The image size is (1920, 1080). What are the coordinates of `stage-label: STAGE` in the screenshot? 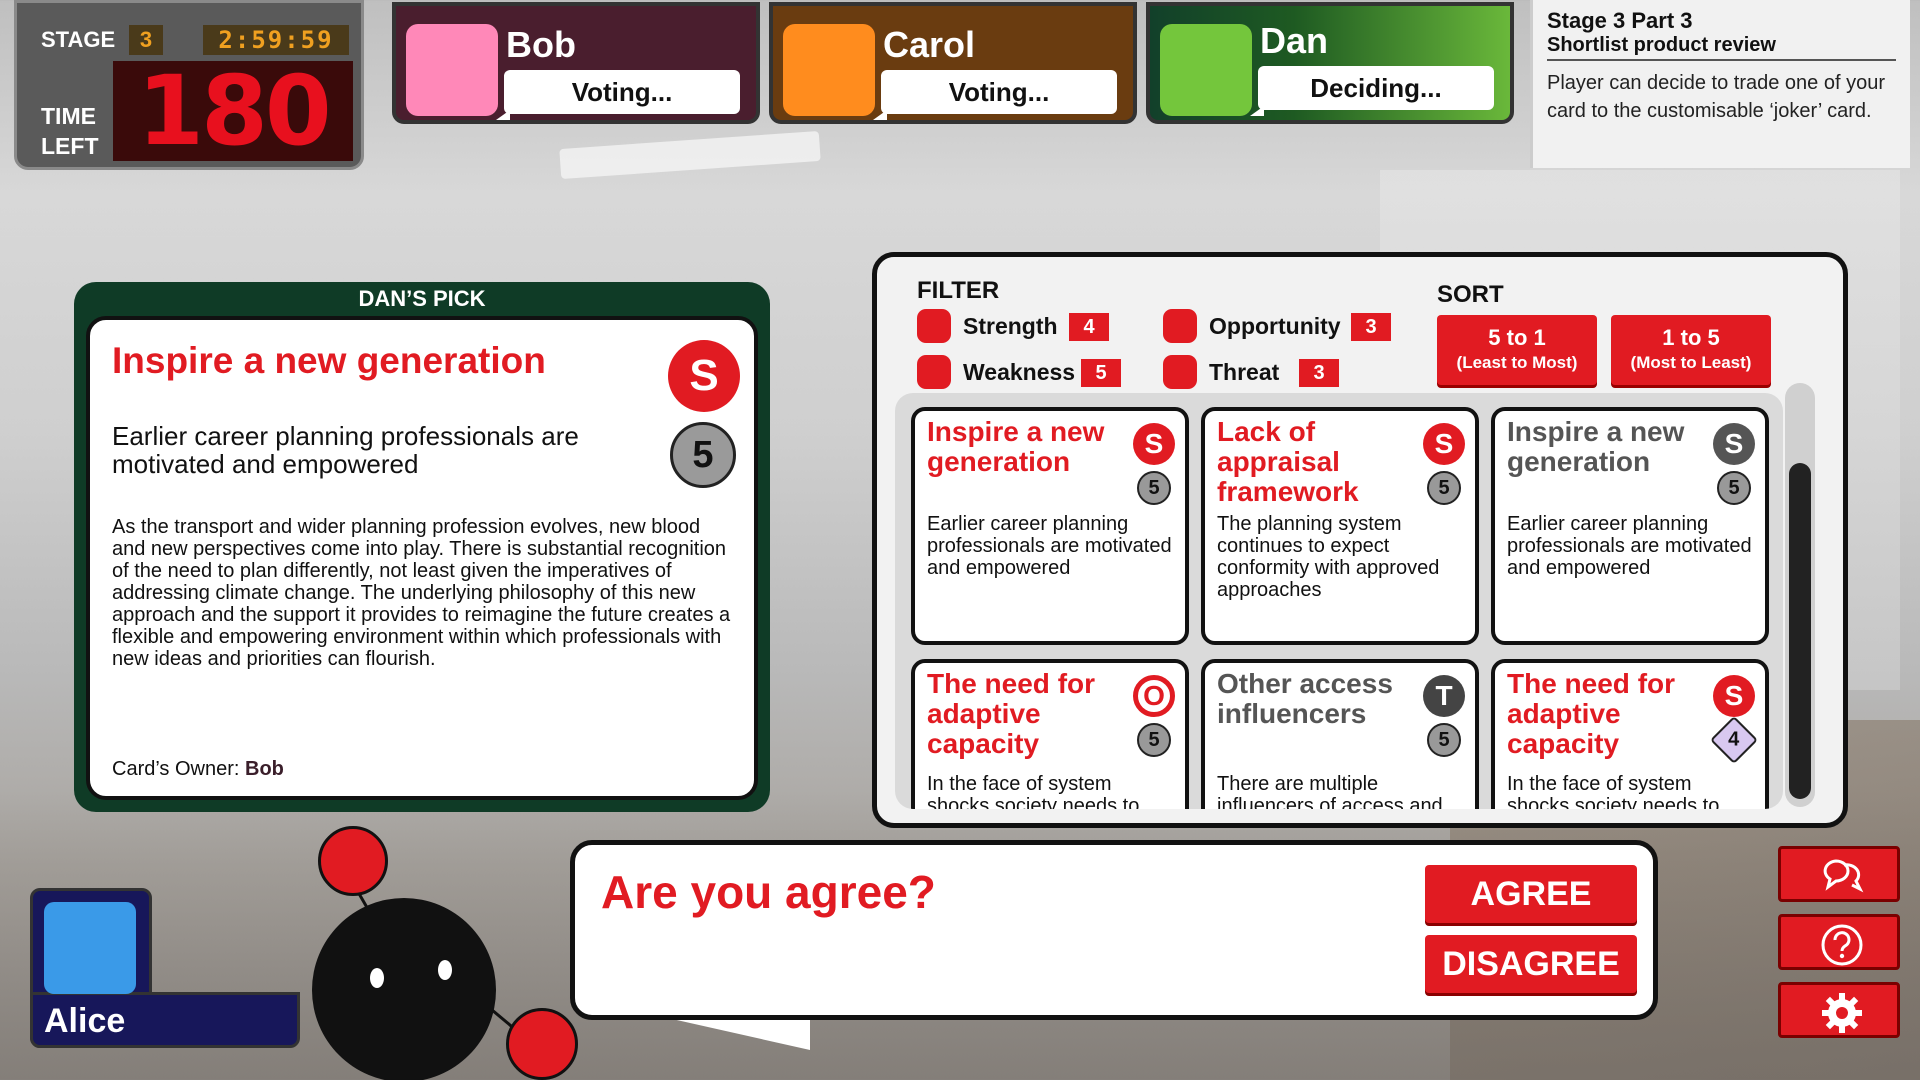 It's located at (78, 39).